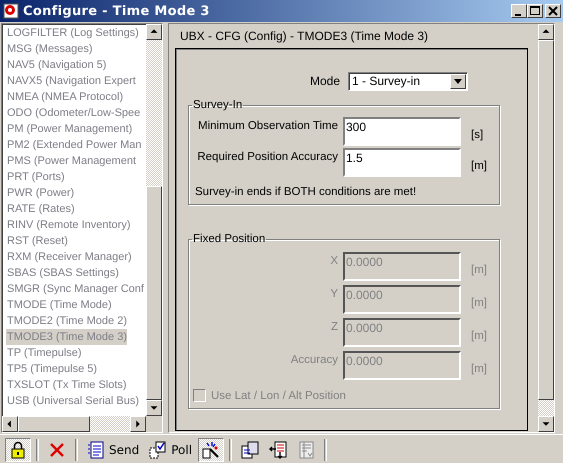  Describe the element at coordinates (72, 33) in the screenshot. I see `list-item: LOGFILTER (Log Settings)` at that location.